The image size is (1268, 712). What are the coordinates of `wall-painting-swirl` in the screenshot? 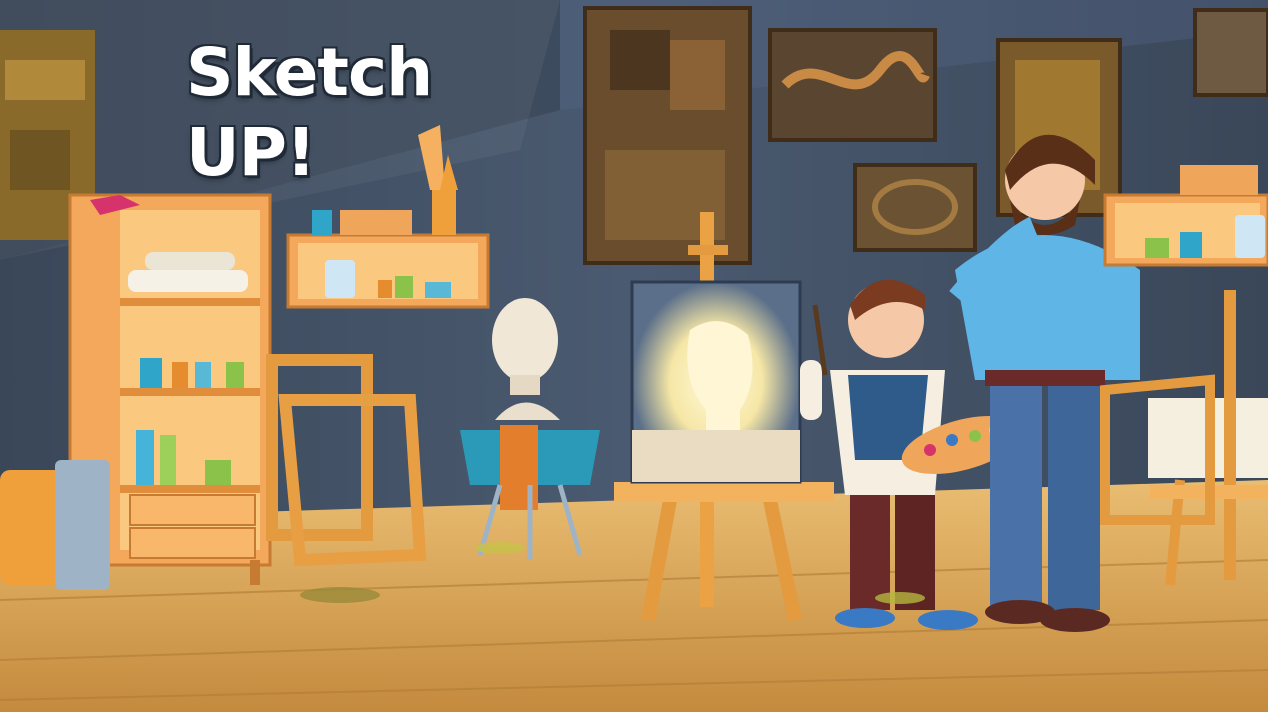 It's located at (852, 85).